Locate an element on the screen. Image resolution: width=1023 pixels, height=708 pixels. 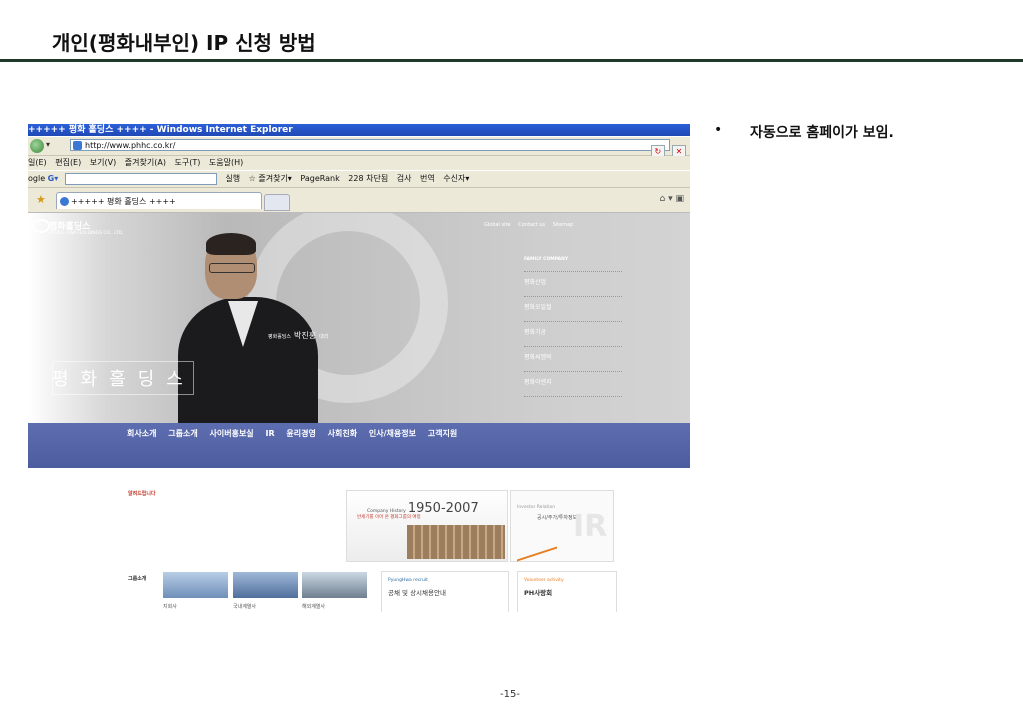
page-number: -15- is located at coordinates (510, 694).